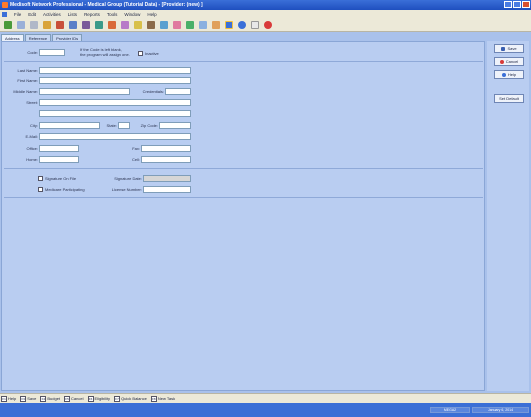 The image size is (531, 417). I want to click on menu-activities: Activities, so click(52, 14).